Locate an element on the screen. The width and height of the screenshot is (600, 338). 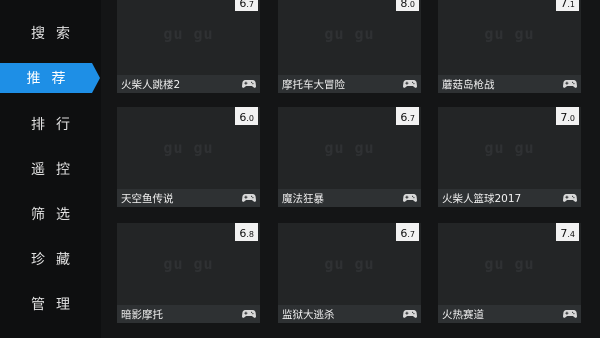
sidebar-item-label: 珍藏 is located at coordinates (56, 260).